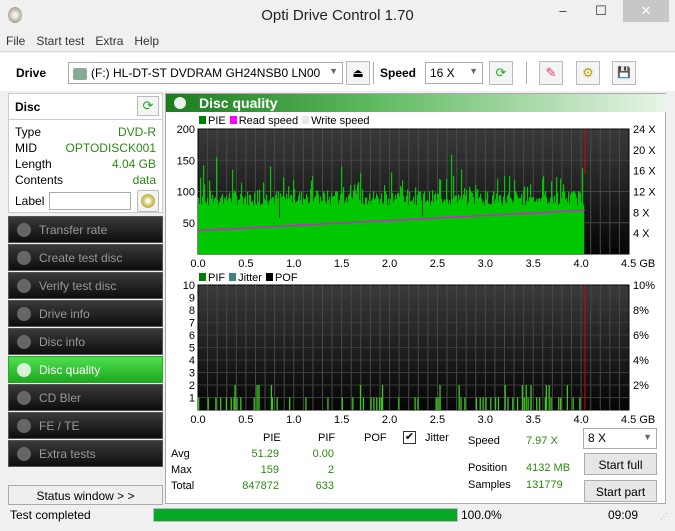  I want to click on disc-row-value: data, so click(144, 180).